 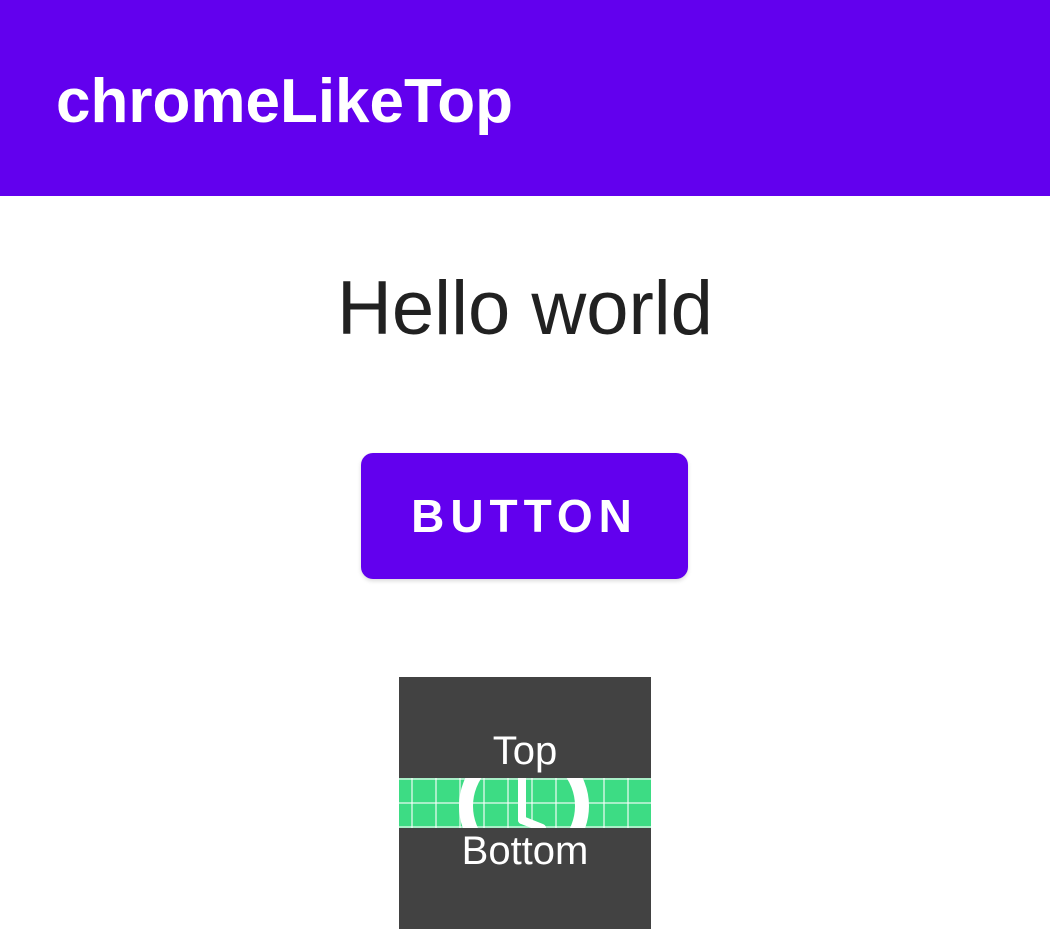 What do you see at coordinates (525, 308) in the screenshot?
I see `hello-text: Hello world` at bounding box center [525, 308].